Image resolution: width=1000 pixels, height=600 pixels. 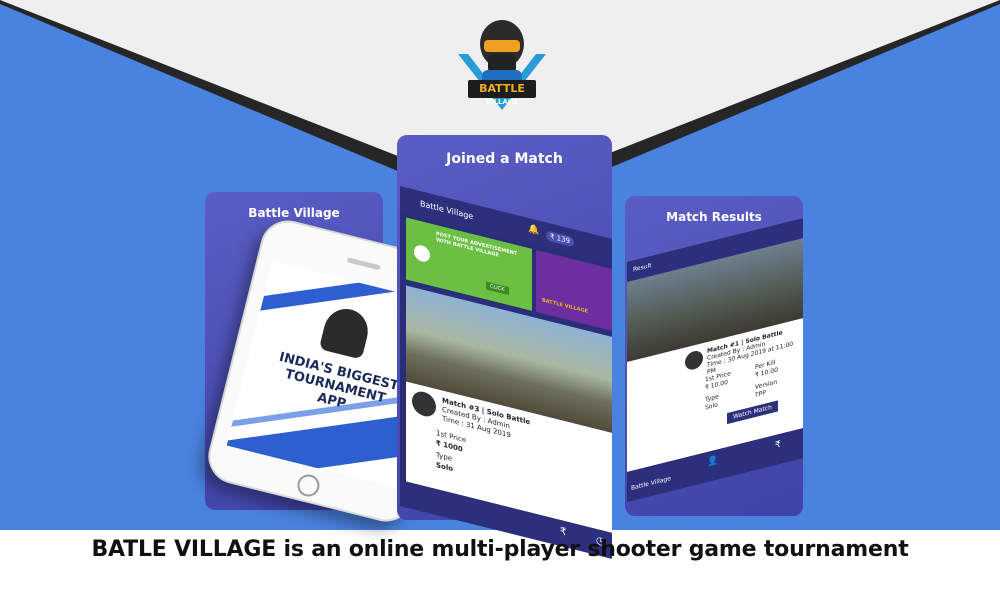 I want to click on coin-balance: ₹ 139, so click(x=560, y=239).